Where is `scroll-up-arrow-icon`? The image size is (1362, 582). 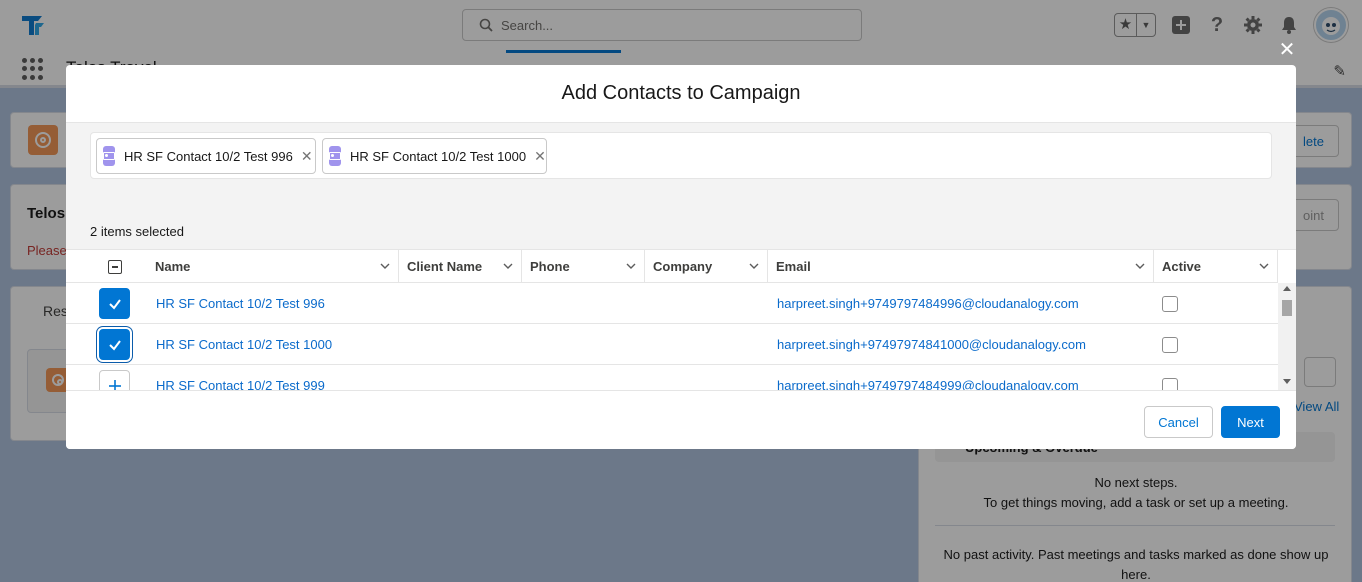 scroll-up-arrow-icon is located at coordinates (1287, 288).